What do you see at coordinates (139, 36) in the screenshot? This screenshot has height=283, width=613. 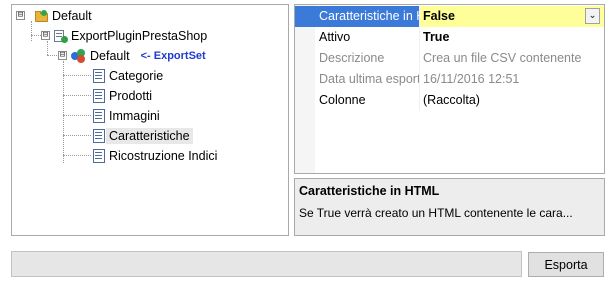 I see `tree-node-label: ExportPluginPrestaShop` at bounding box center [139, 36].